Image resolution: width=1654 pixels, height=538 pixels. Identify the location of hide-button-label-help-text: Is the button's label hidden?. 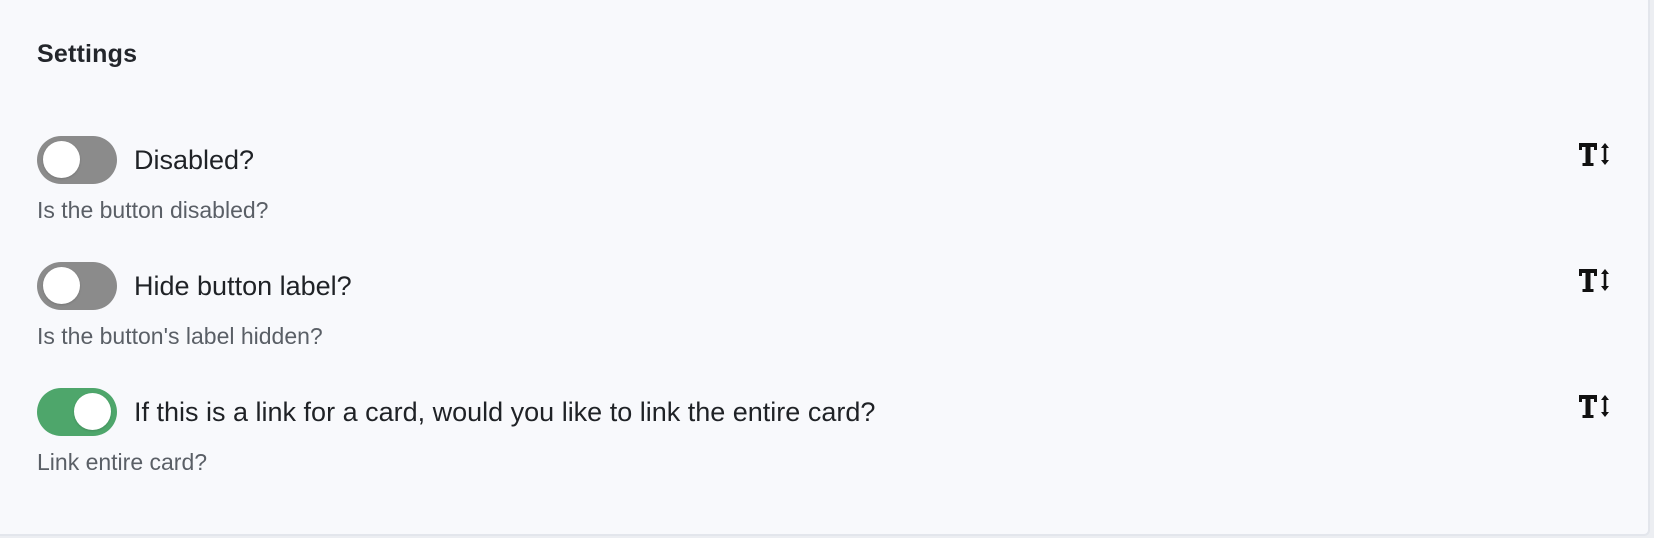
(180, 336).